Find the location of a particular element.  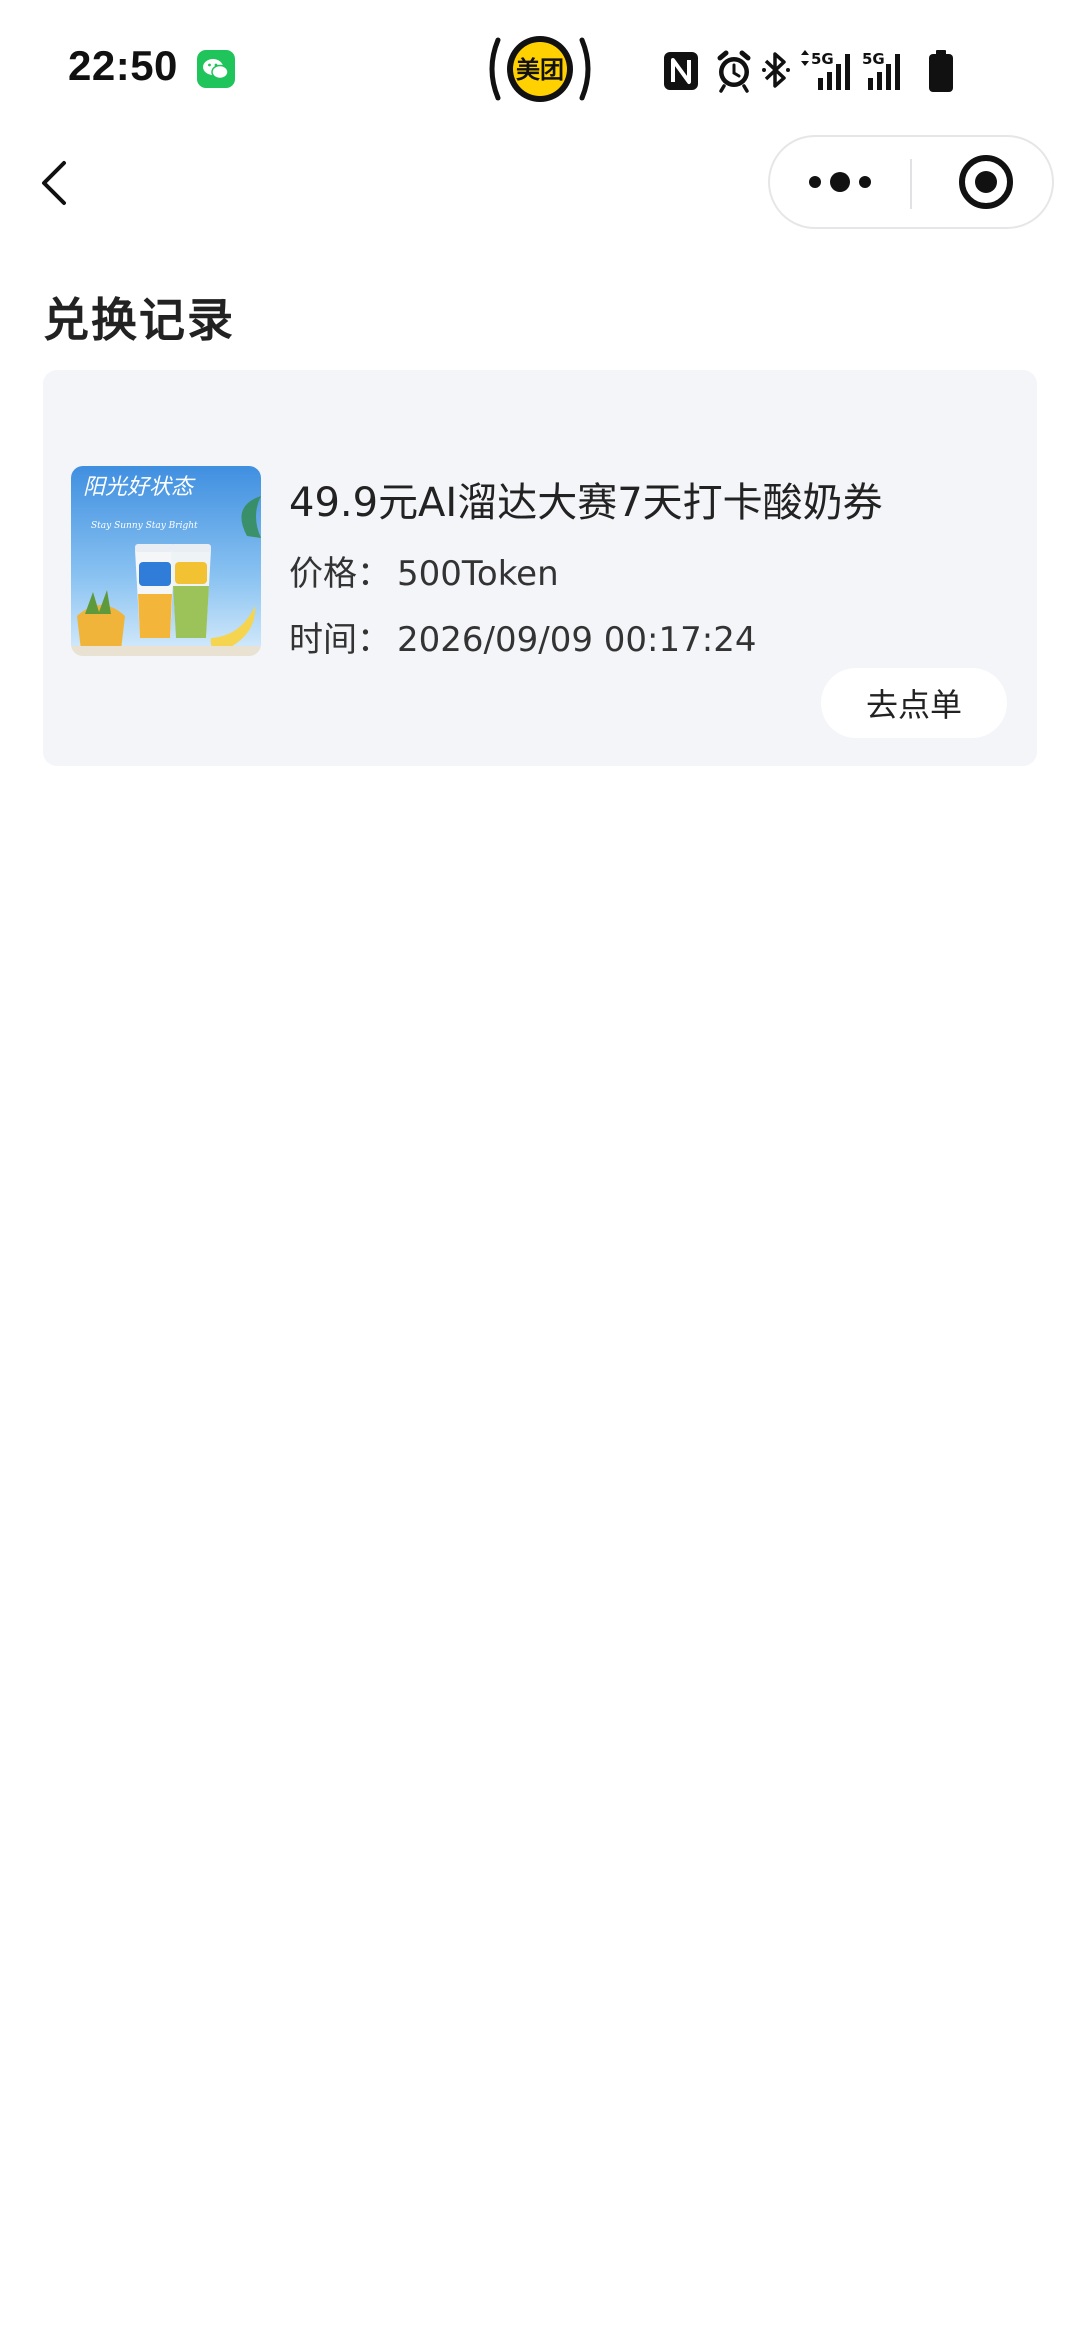

mini-program-capsule is located at coordinates (911, 182).